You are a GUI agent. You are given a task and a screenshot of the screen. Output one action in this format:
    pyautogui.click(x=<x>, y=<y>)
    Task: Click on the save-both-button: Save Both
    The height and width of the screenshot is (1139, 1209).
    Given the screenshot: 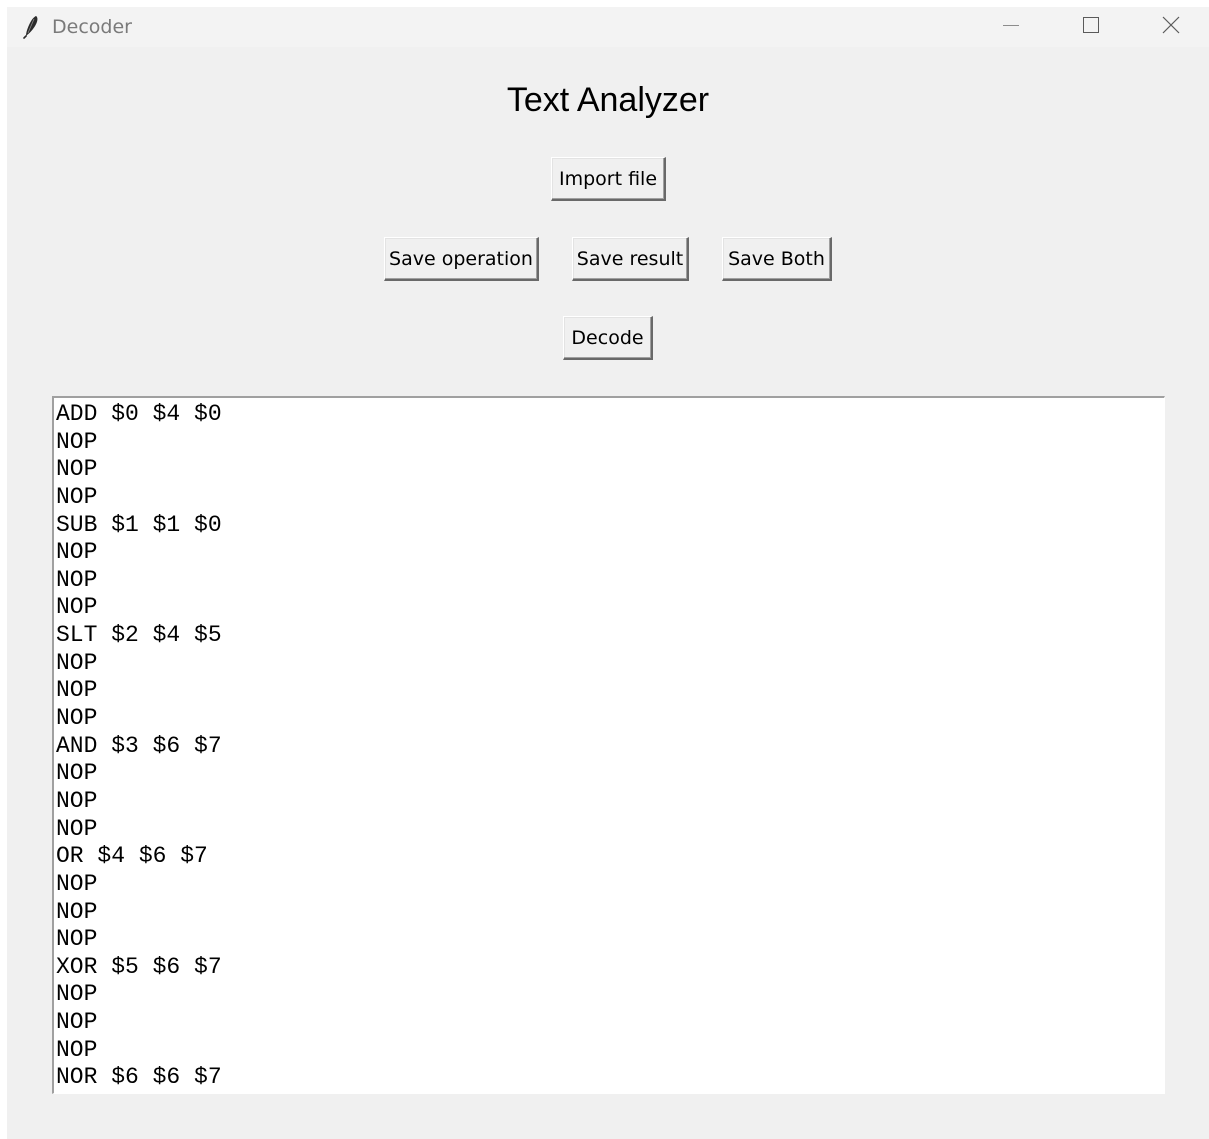 What is the action you would take?
    pyautogui.click(x=777, y=259)
    